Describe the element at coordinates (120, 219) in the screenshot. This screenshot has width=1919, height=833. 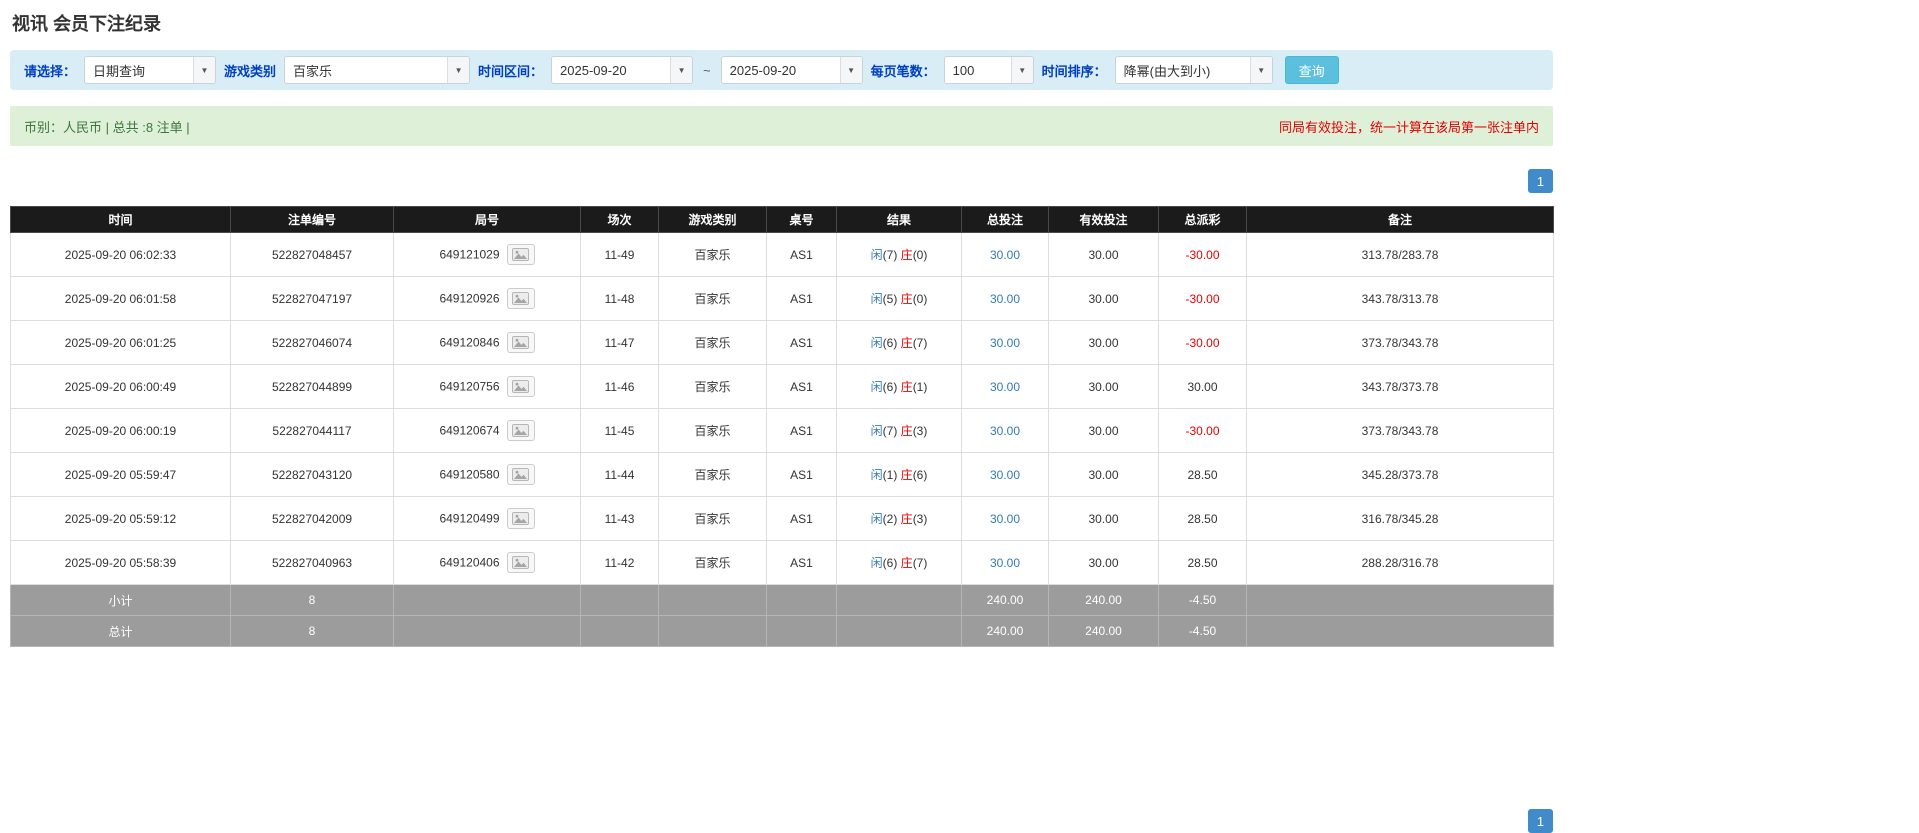
I see `column-header: 时间` at that location.